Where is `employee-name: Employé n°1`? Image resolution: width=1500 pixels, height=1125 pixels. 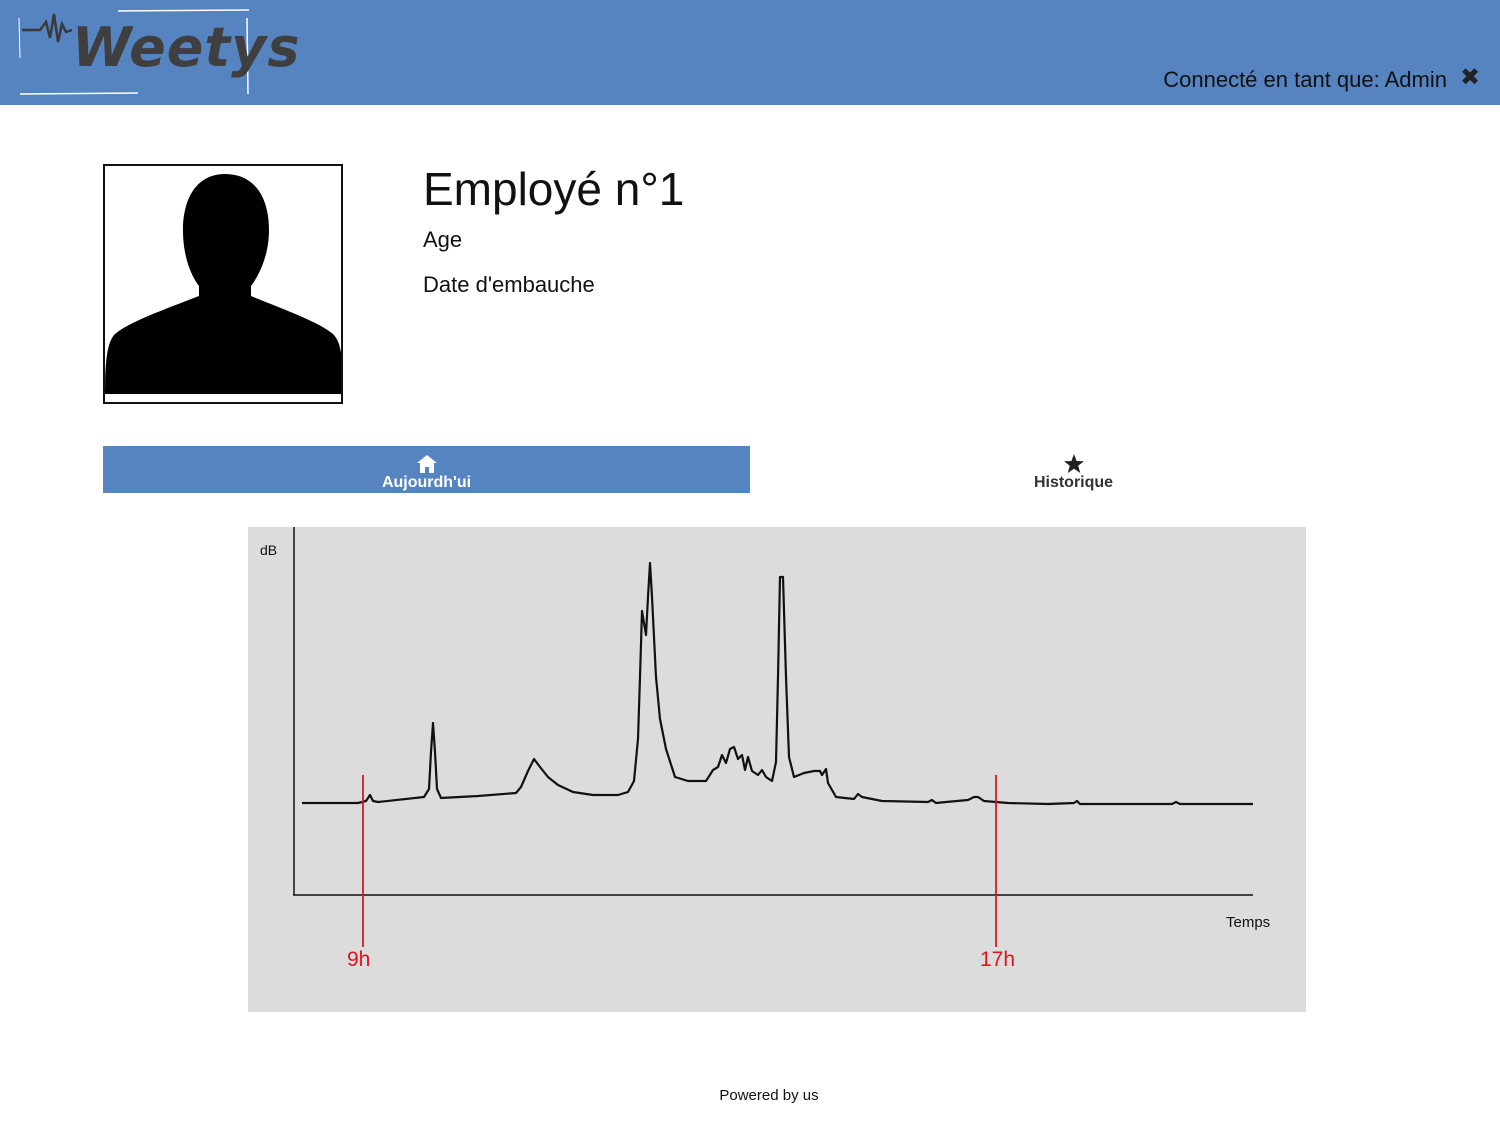
employee-name: Employé n°1 is located at coordinates (554, 189).